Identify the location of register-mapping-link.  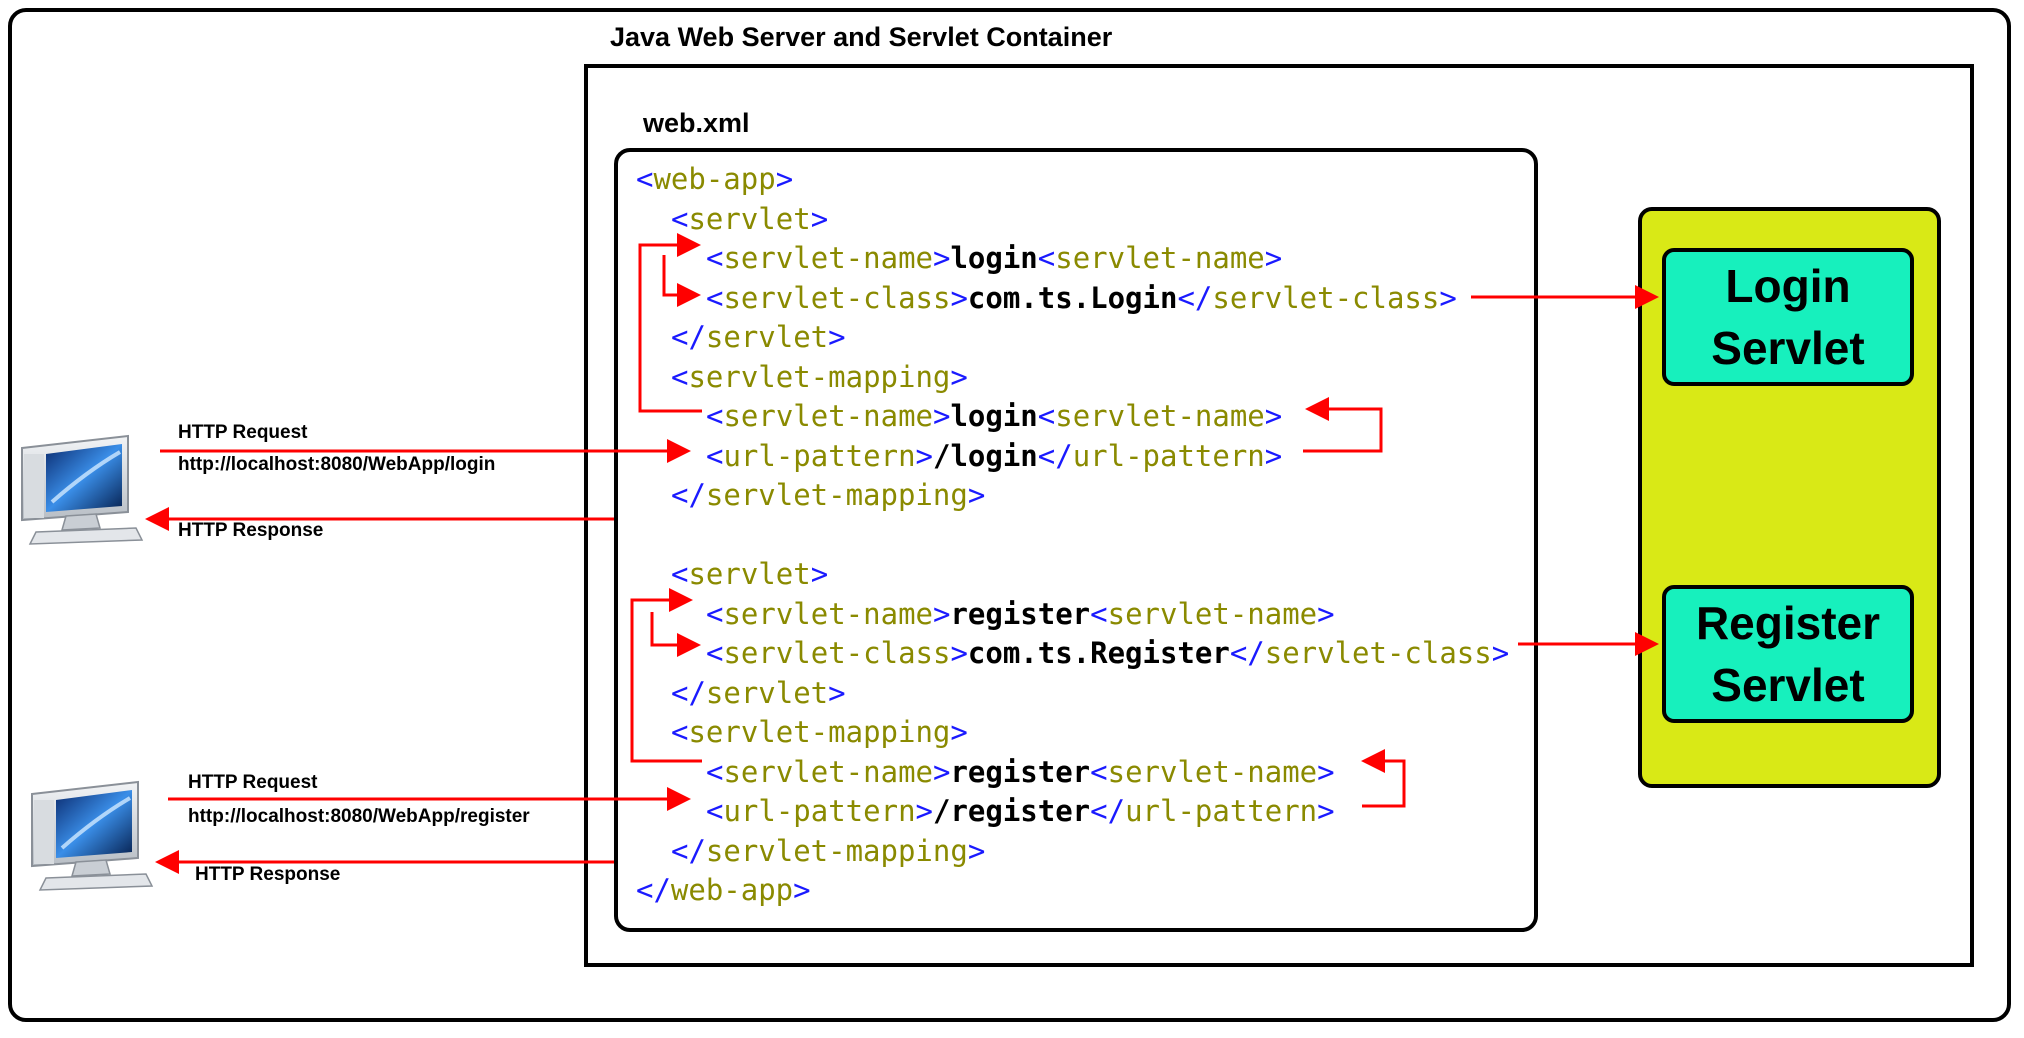
(666, 675).